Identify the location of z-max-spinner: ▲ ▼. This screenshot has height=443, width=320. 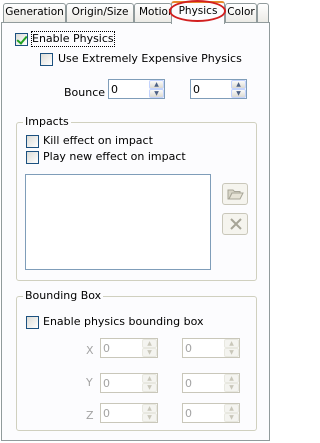
(211, 413).